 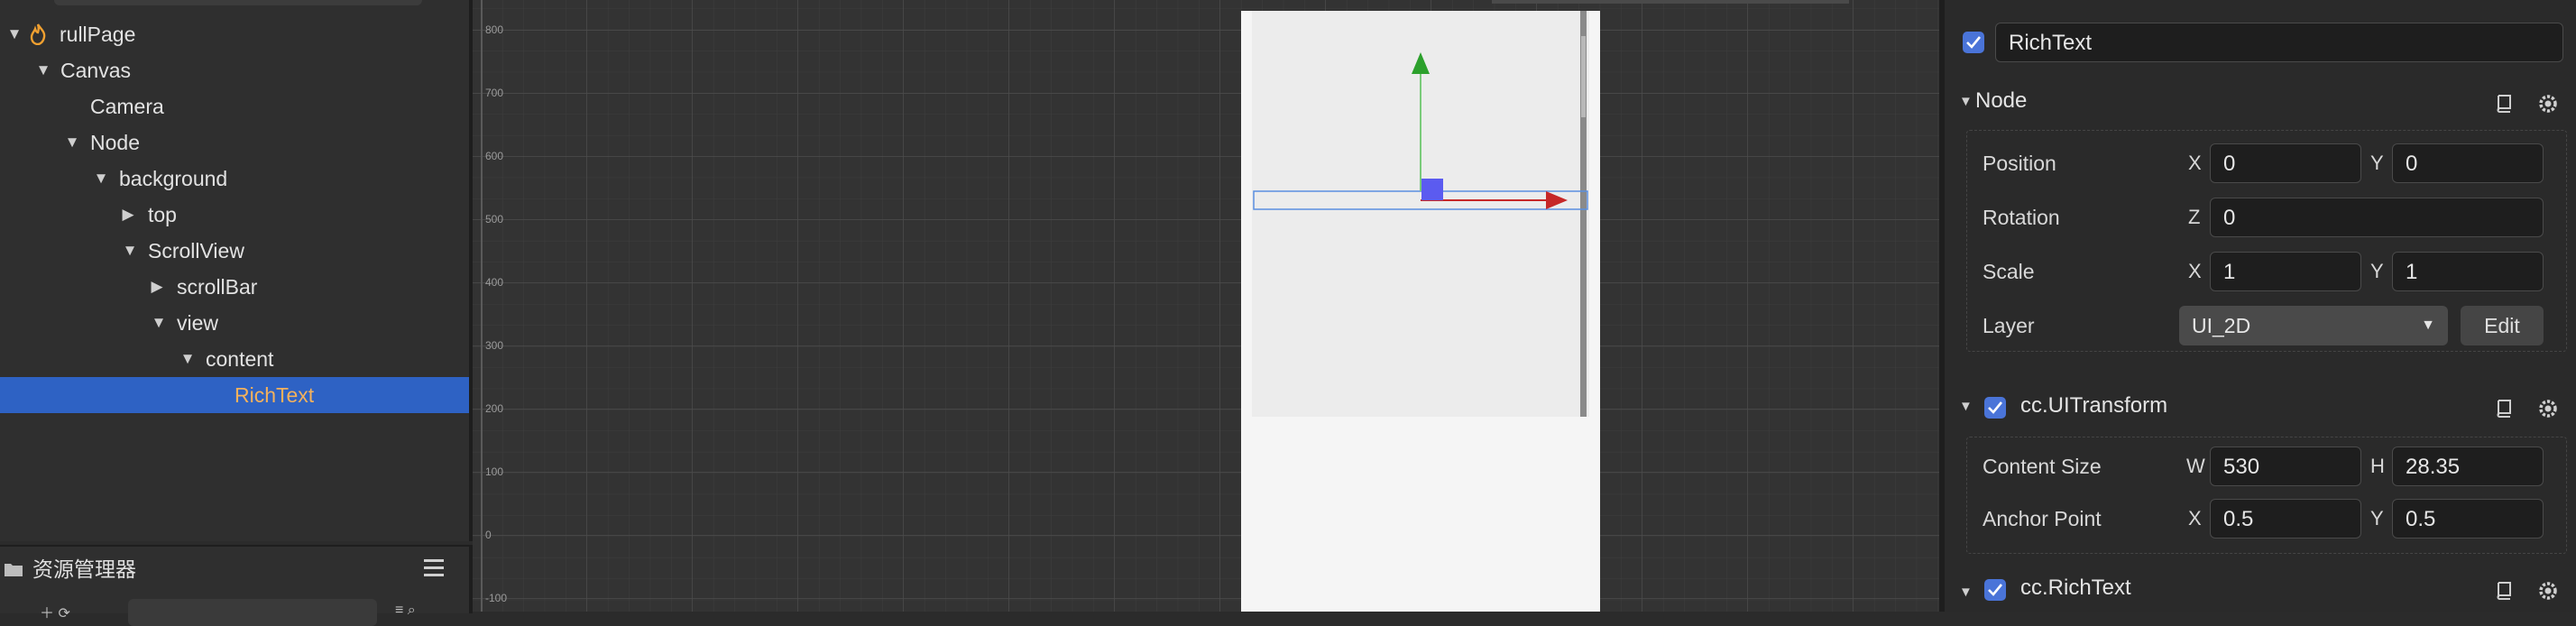 What do you see at coordinates (2043, 466) in the screenshot?
I see `content-size-label: Content Size` at bounding box center [2043, 466].